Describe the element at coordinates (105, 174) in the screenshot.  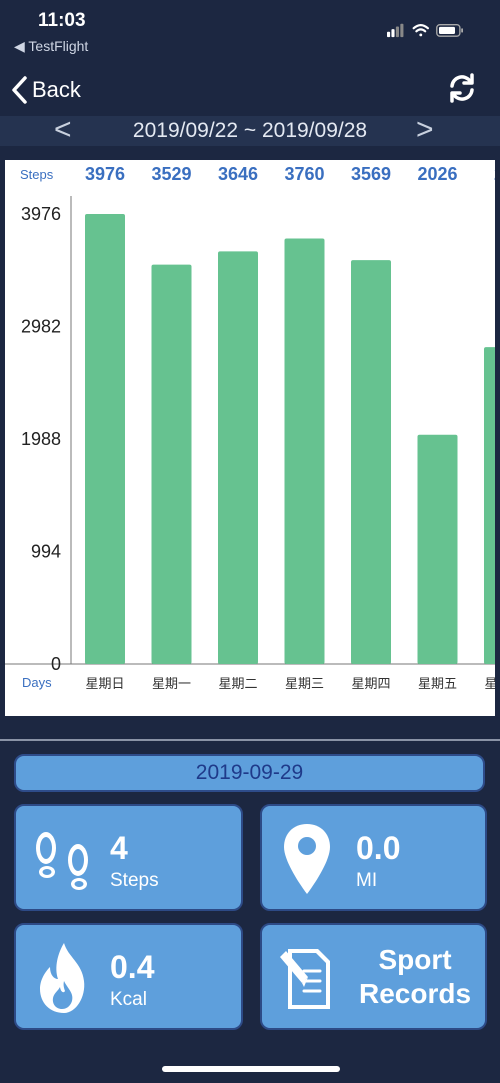
I see `bar-value-label: 3976` at that location.